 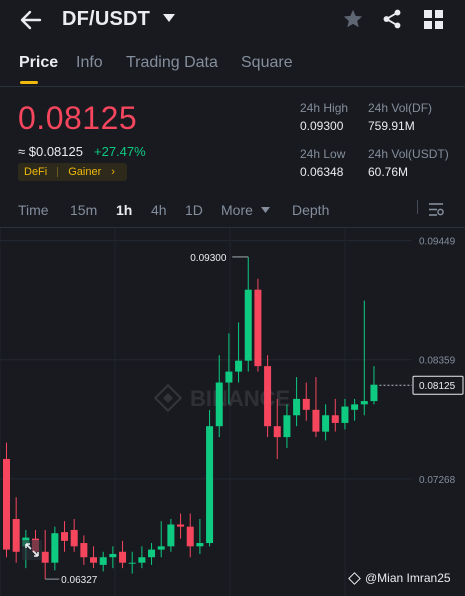 I want to click on stat-vol-df-value: 759.91M, so click(x=391, y=126).